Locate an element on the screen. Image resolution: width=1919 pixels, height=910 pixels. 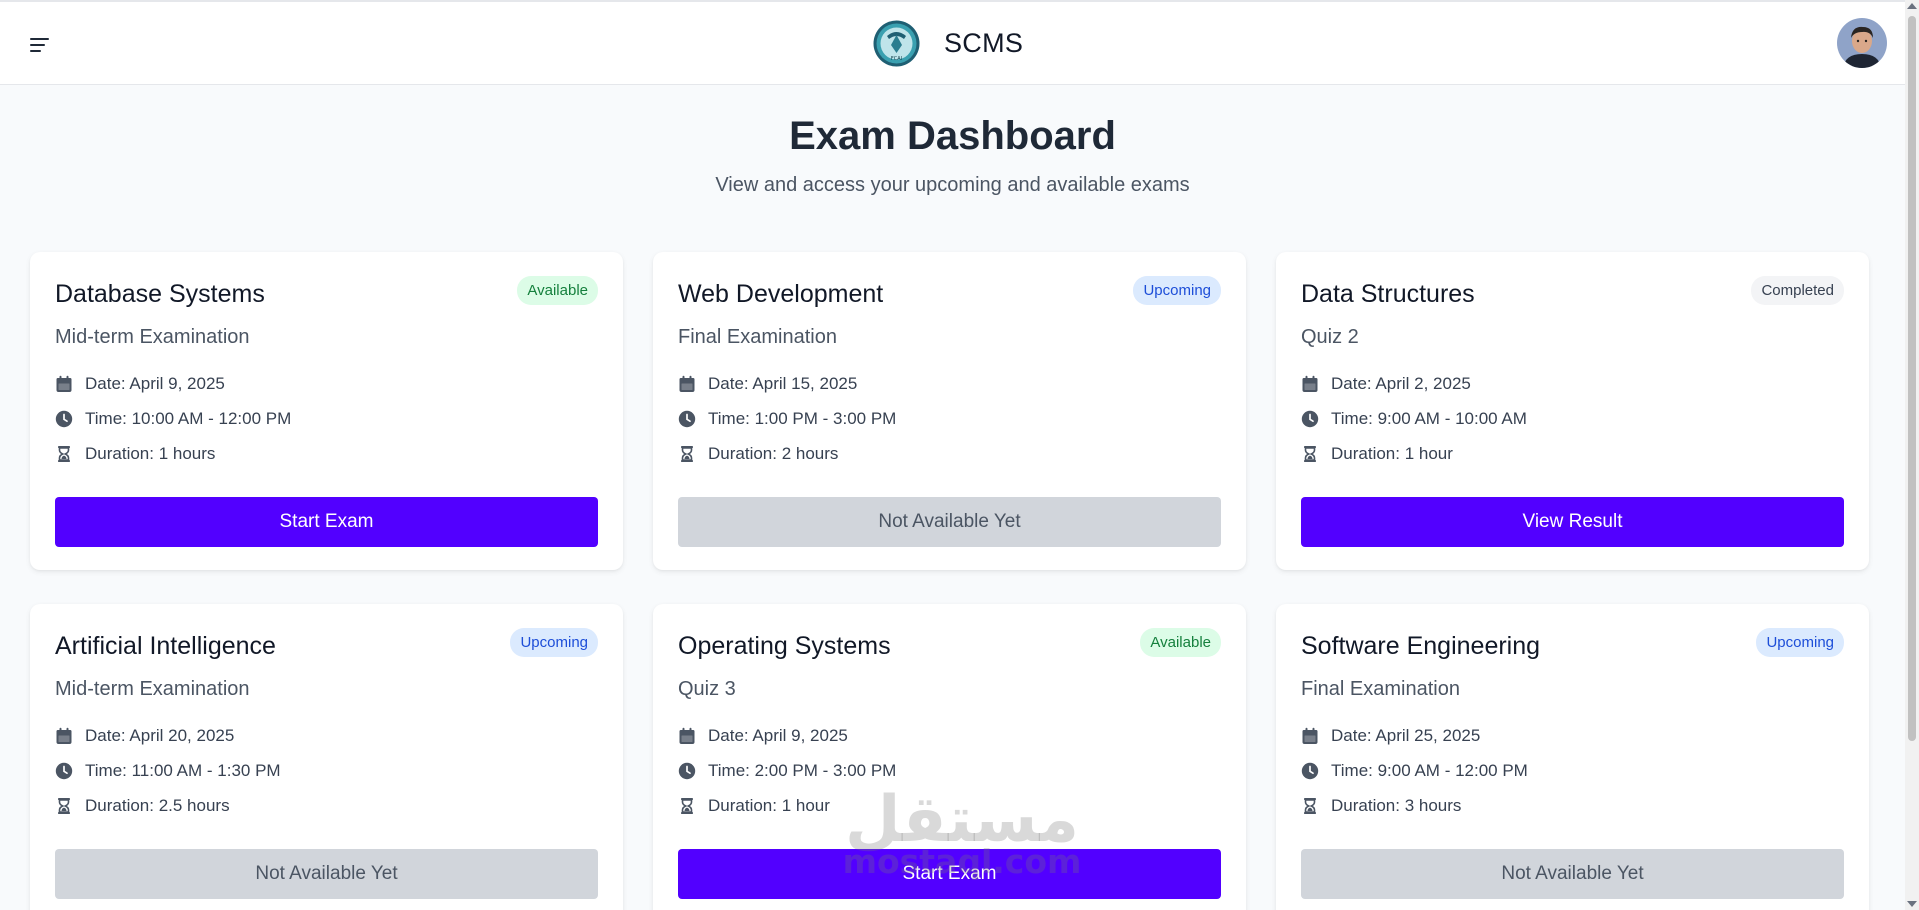
exam-date: Date: April 2, 2025 is located at coordinates (1386, 384).